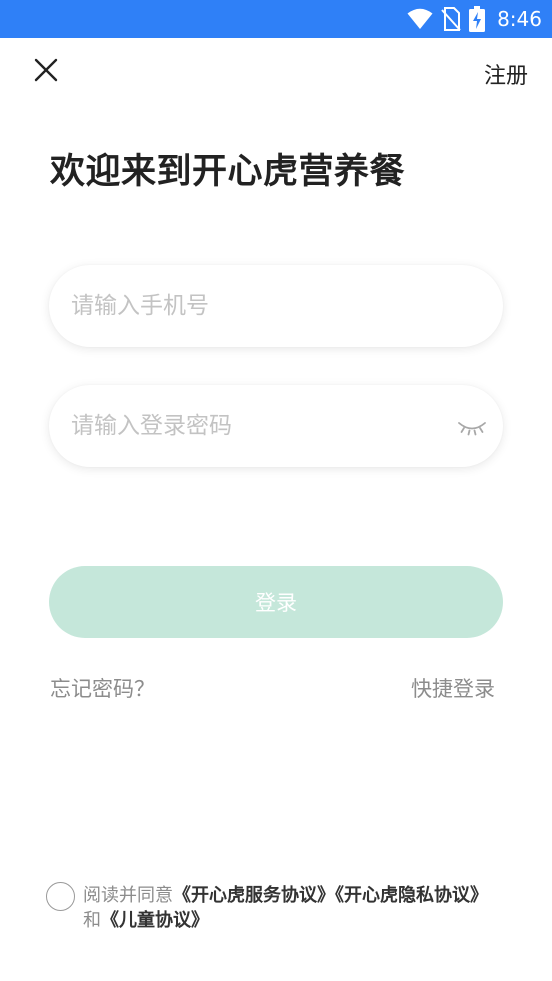 The height and width of the screenshot is (981, 552). Describe the element at coordinates (472, 429) in the screenshot. I see `password-visibility-toggle` at that location.